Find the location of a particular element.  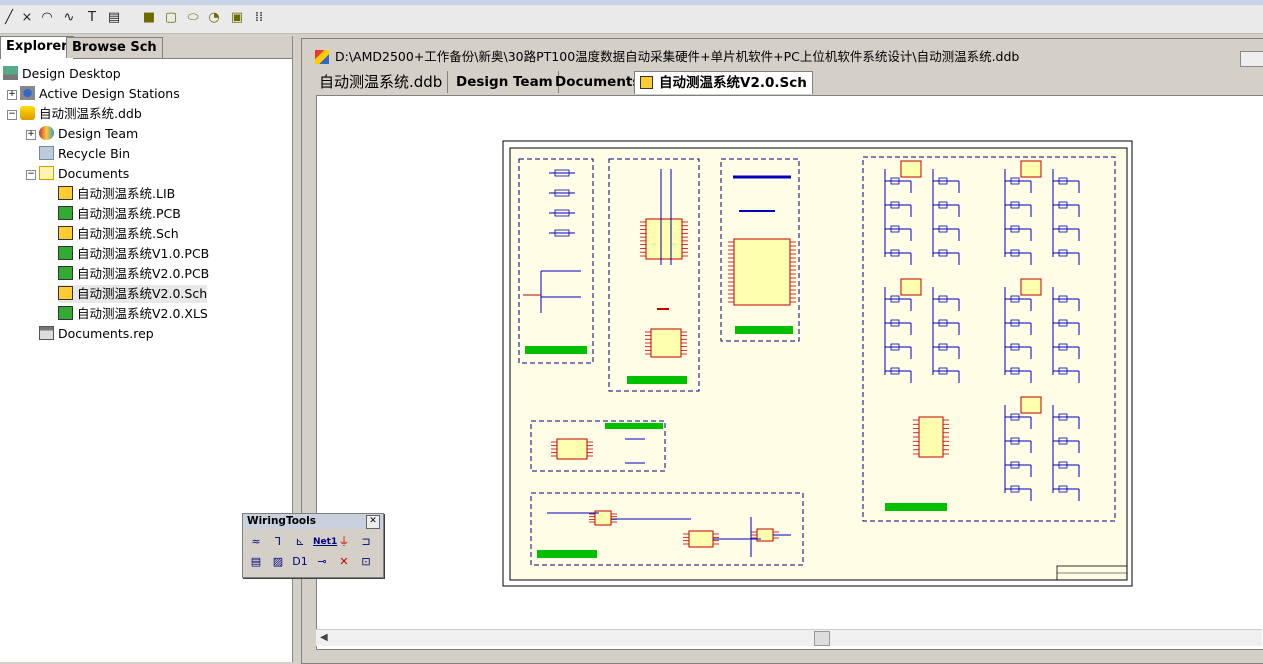

part-icon: D1 is located at coordinates (300, 562).